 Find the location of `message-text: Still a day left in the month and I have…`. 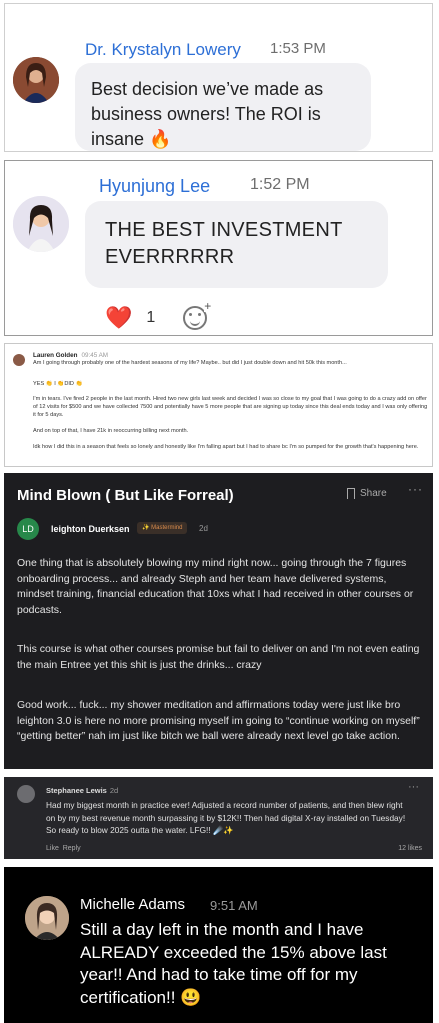

message-text: Still a day left in the month and I have… is located at coordinates (233, 963).